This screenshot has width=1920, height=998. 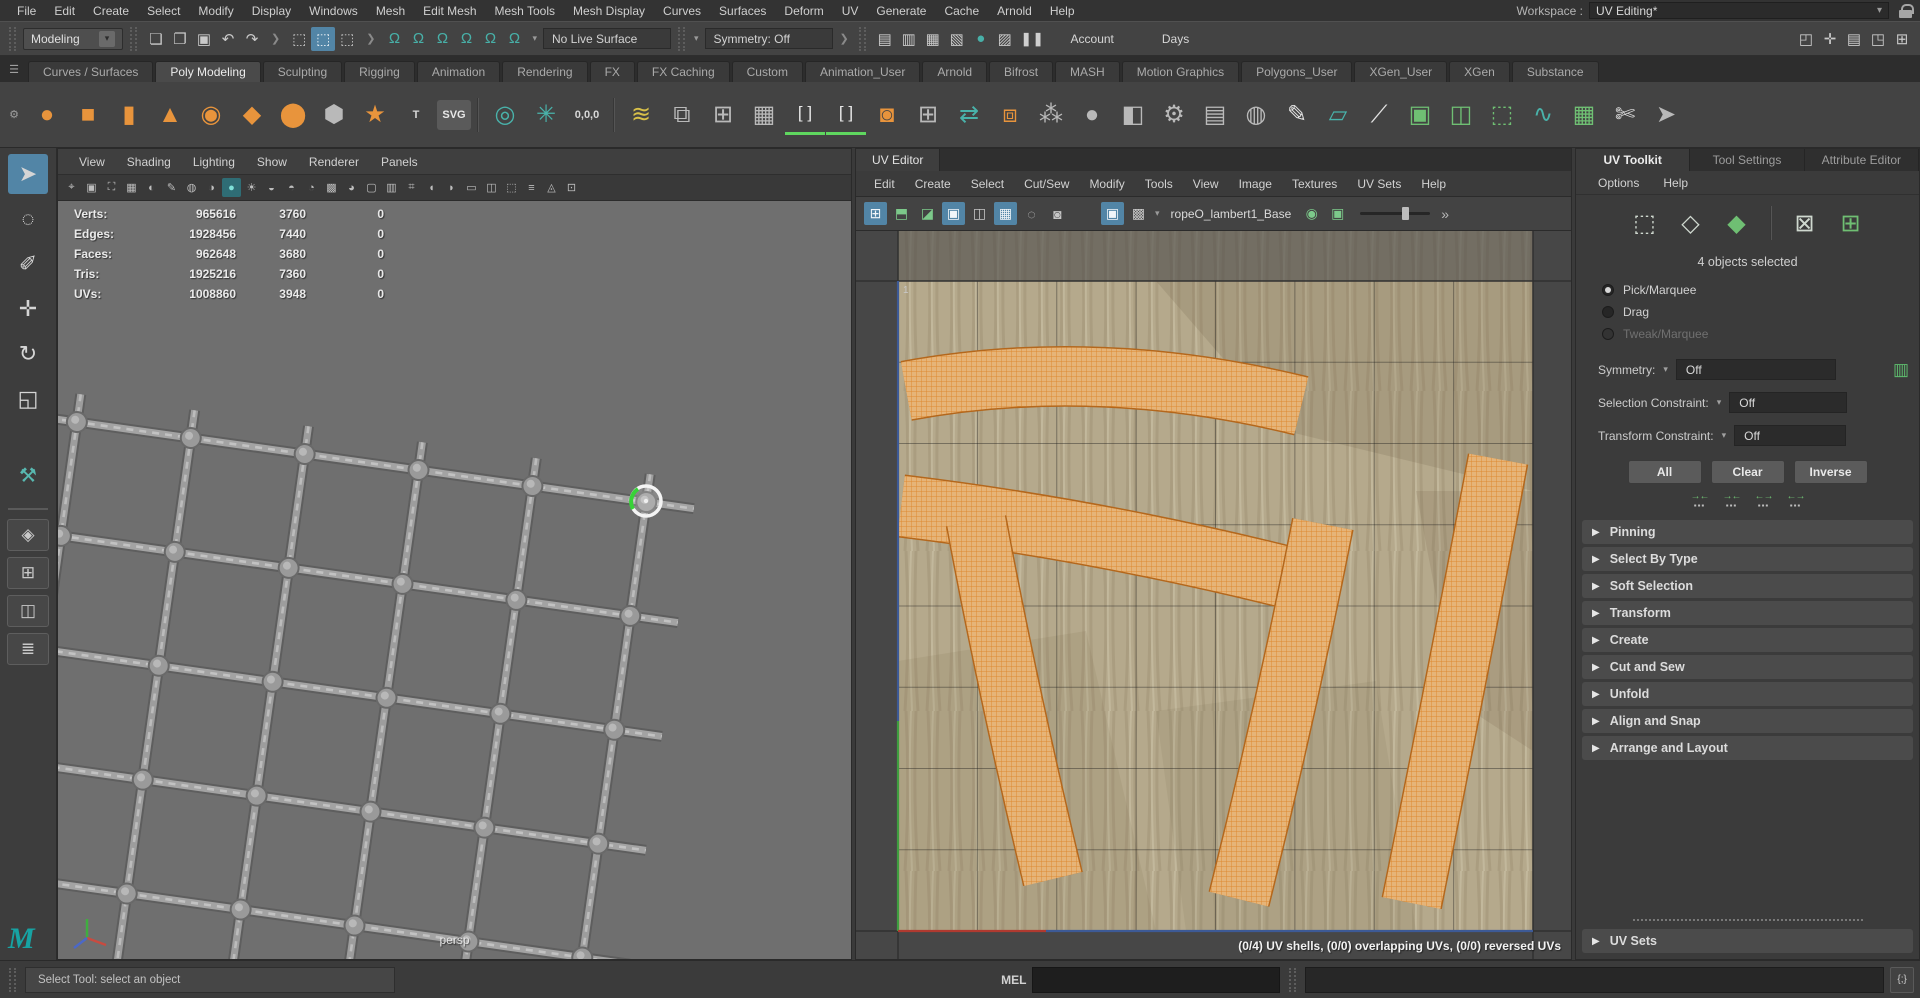 What do you see at coordinates (1737, 223) in the screenshot?
I see `uv-cube-icon: ◆` at bounding box center [1737, 223].